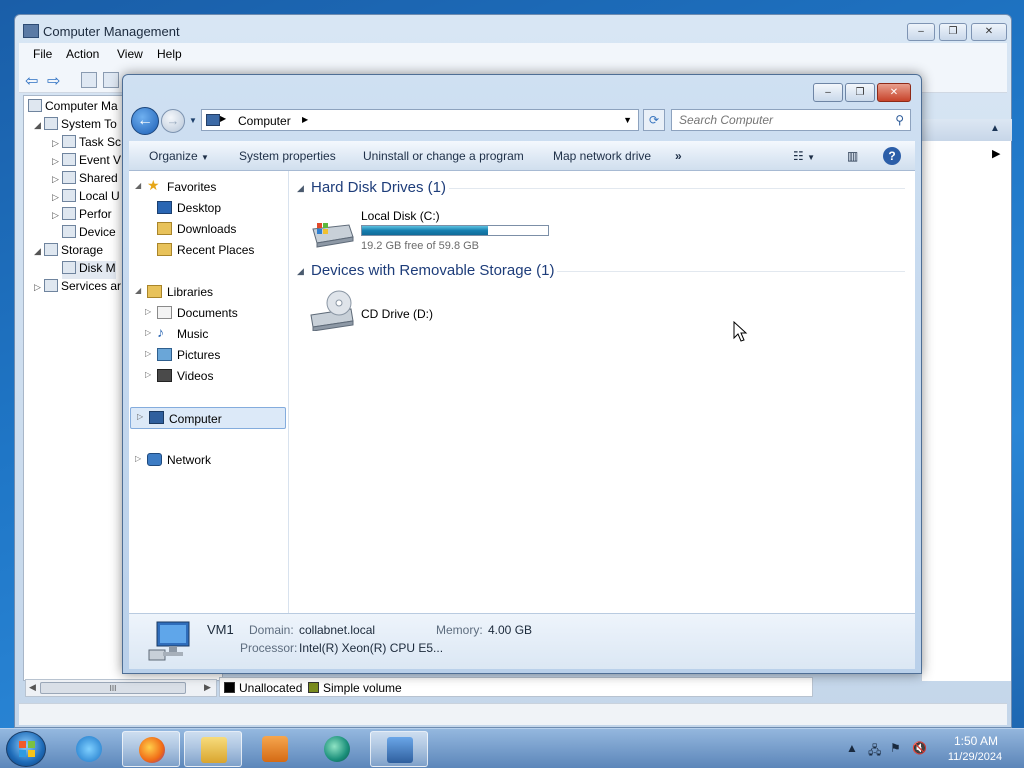 The width and height of the screenshot is (1024, 768). I want to click on taskbar-firefox, so click(151, 749).